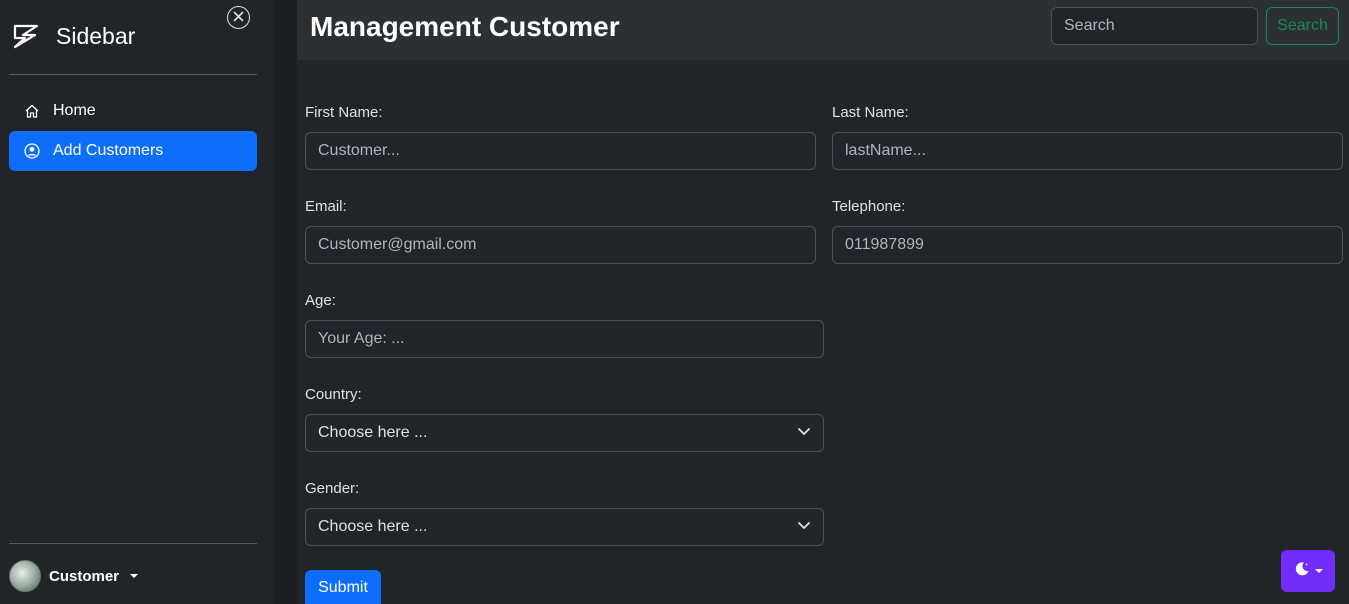 The image size is (1349, 604). What do you see at coordinates (1154, 26) in the screenshot?
I see `search-input` at bounding box center [1154, 26].